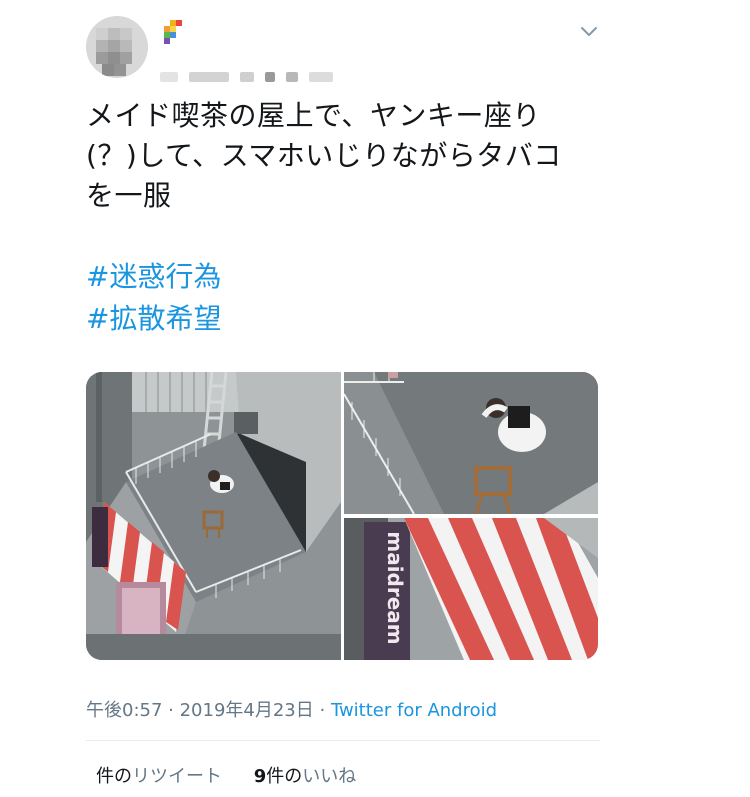  What do you see at coordinates (285, 49) in the screenshot?
I see `user-identity` at bounding box center [285, 49].